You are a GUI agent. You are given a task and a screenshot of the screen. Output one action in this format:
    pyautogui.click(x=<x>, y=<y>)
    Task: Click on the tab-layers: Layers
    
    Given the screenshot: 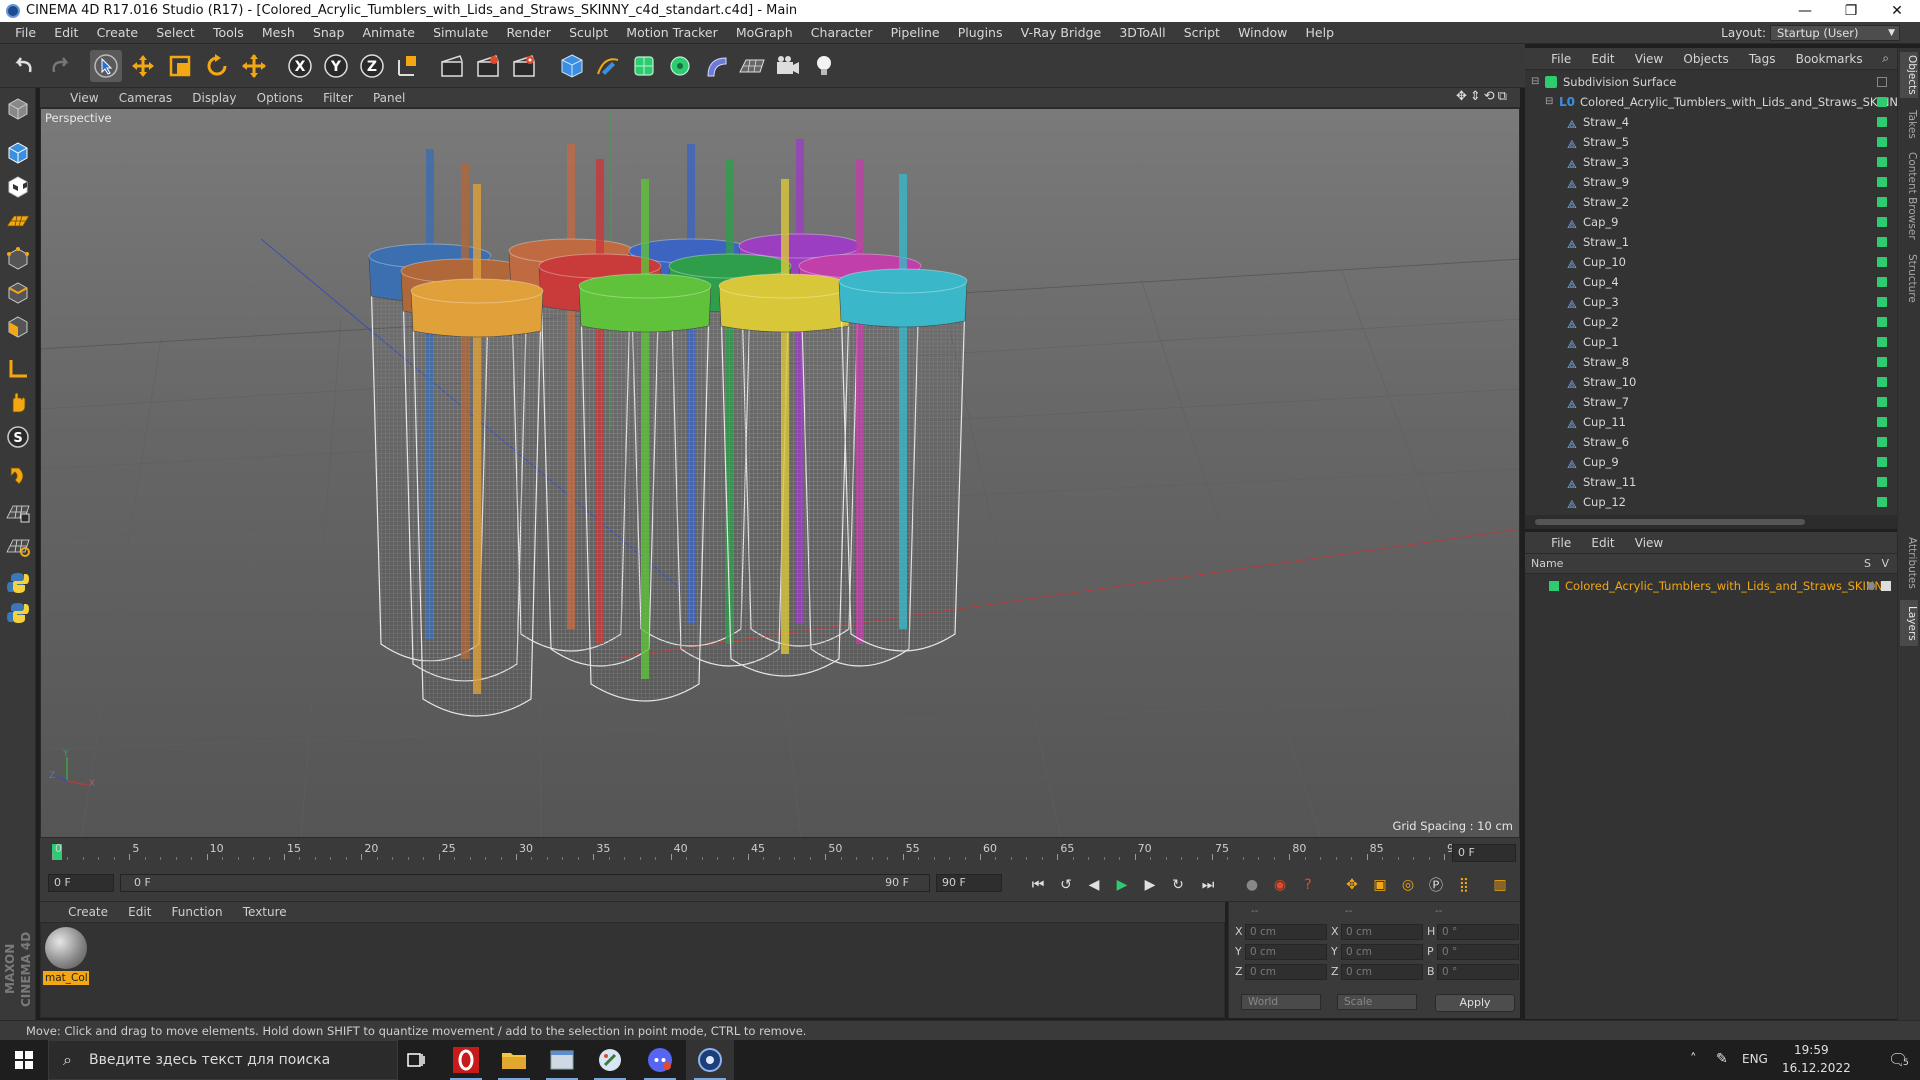 What is the action you would take?
    pyautogui.click(x=1909, y=623)
    